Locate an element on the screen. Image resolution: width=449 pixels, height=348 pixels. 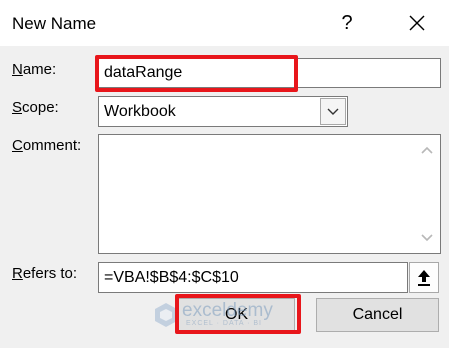
close-button is located at coordinates (417, 23).